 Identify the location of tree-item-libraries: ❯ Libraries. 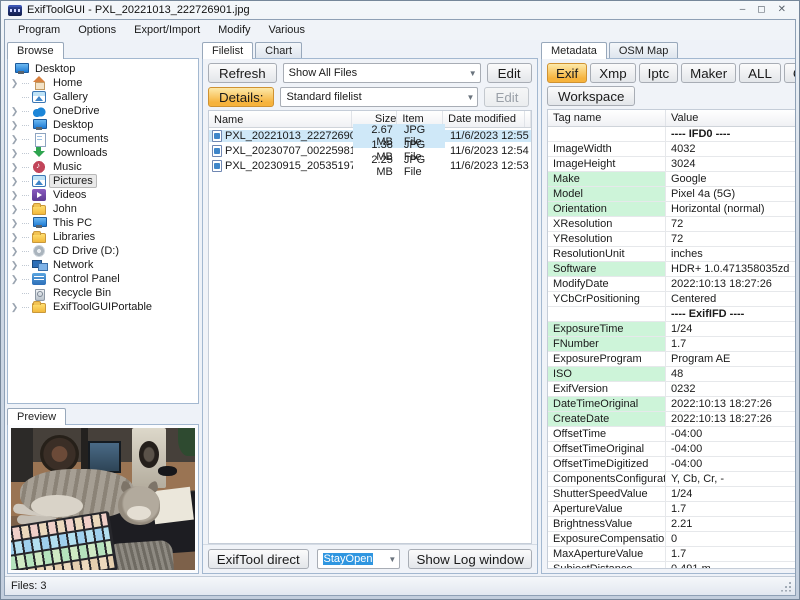
(104, 237).